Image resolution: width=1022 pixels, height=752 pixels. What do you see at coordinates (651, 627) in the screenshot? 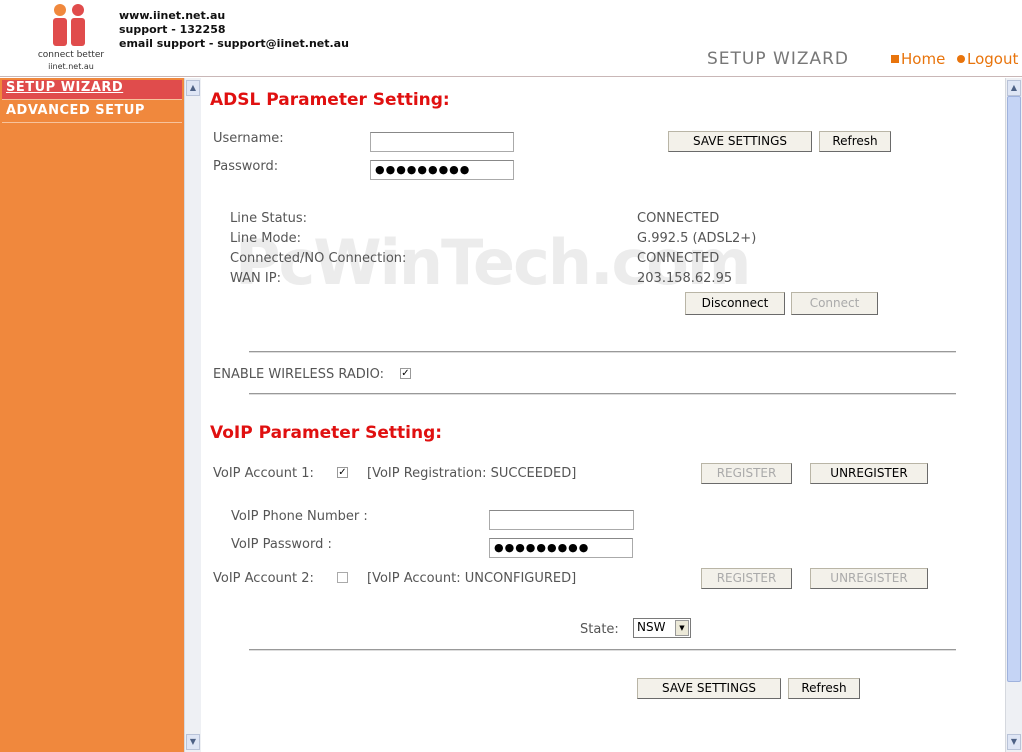
I see `state-selected-value: NSW` at bounding box center [651, 627].